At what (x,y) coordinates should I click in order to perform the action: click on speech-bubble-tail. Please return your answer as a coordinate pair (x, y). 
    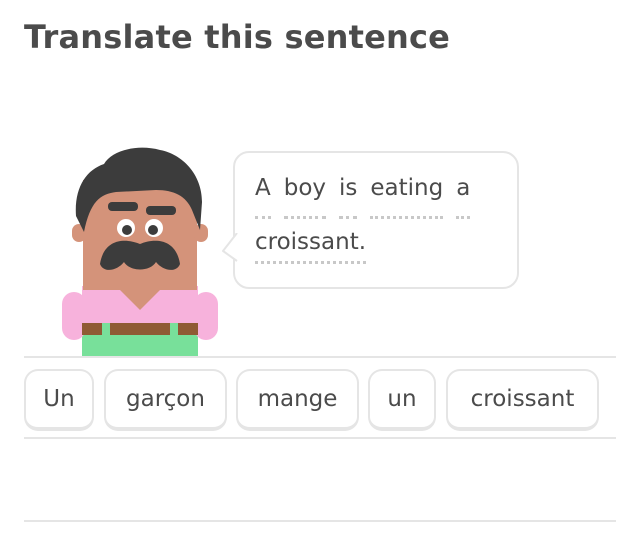
    Looking at the image, I should click on (230, 247).